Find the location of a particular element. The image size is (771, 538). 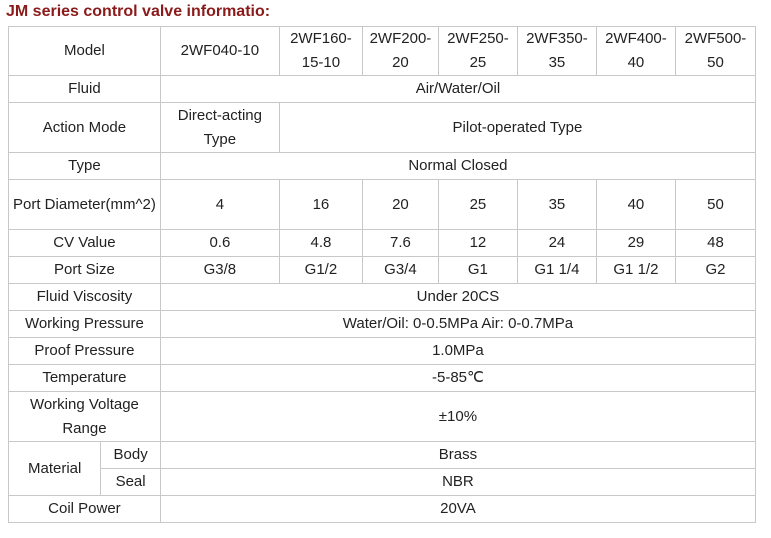

row-label-cv-value: CV Value is located at coordinates (84, 243).